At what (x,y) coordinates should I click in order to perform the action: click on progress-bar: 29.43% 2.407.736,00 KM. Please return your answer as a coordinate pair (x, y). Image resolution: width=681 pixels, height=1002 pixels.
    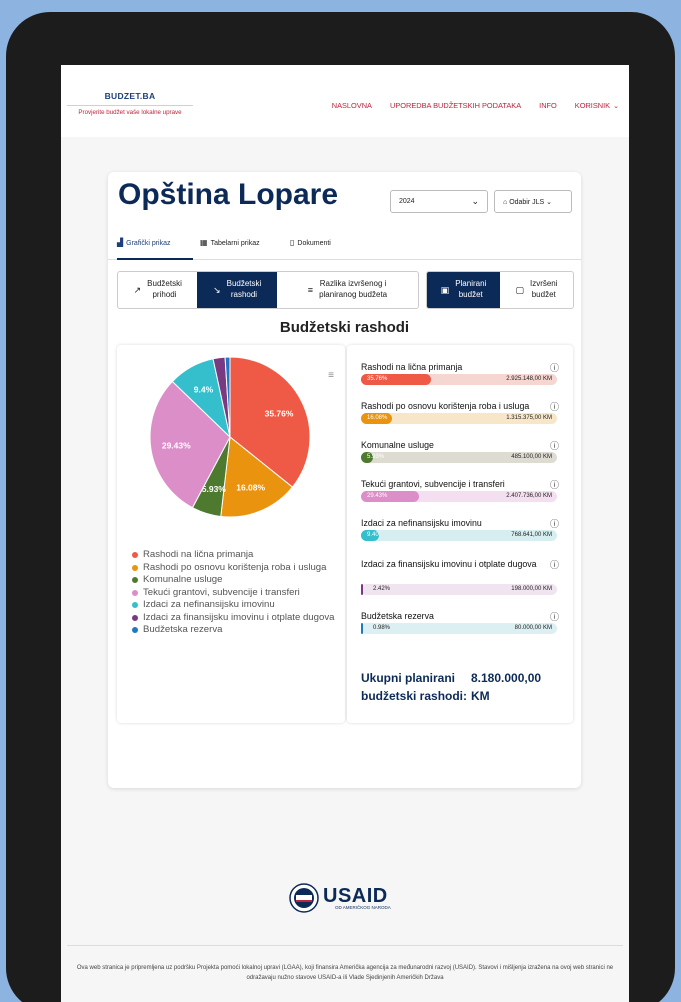
    Looking at the image, I should click on (459, 496).